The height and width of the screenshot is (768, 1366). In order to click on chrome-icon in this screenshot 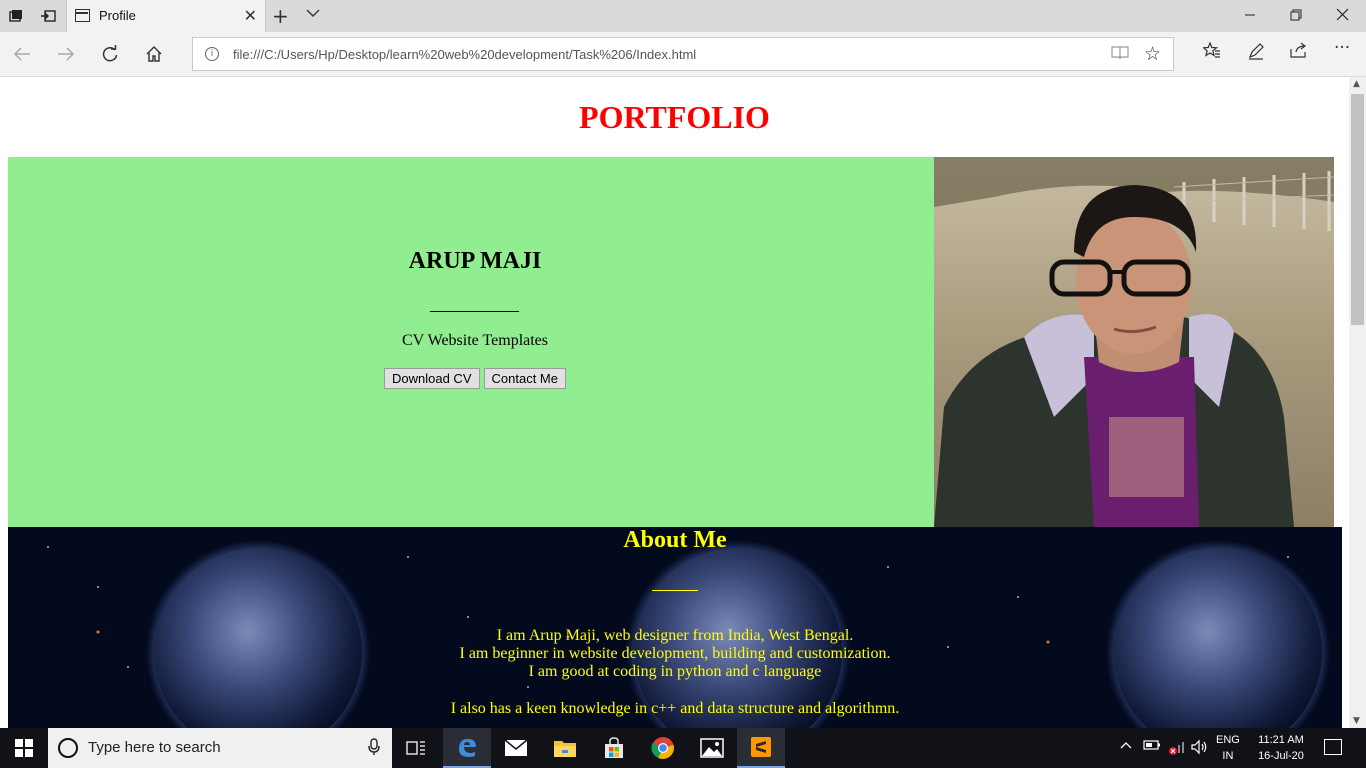, I will do `click(663, 748)`.